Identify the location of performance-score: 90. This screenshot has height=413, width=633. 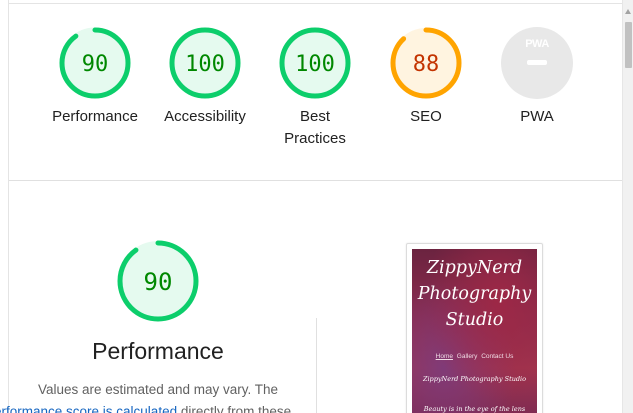
(158, 282).